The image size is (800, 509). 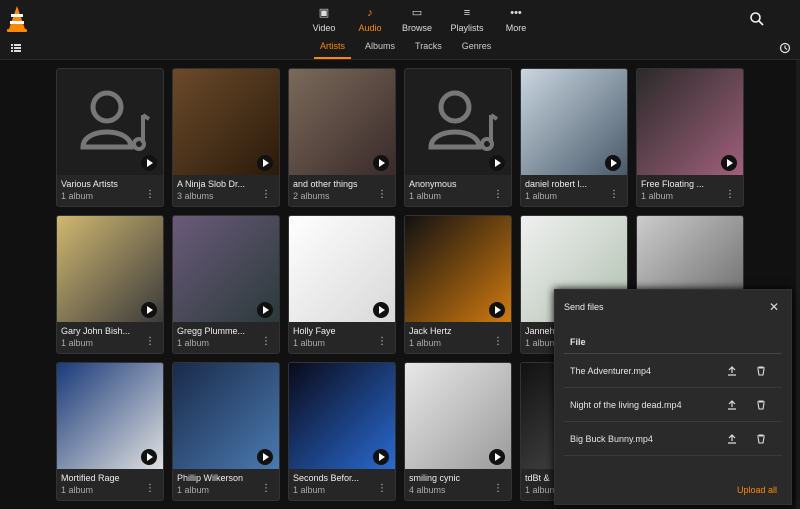 What do you see at coordinates (757, 19) in the screenshot?
I see `search-icon` at bounding box center [757, 19].